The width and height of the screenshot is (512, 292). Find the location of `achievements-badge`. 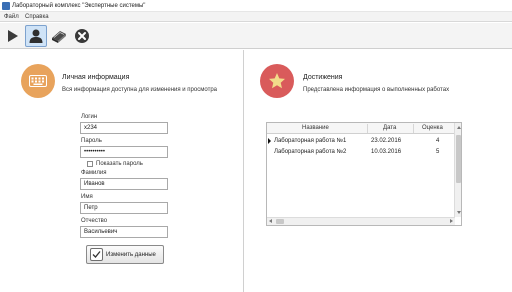

achievements-badge is located at coordinates (277, 81).